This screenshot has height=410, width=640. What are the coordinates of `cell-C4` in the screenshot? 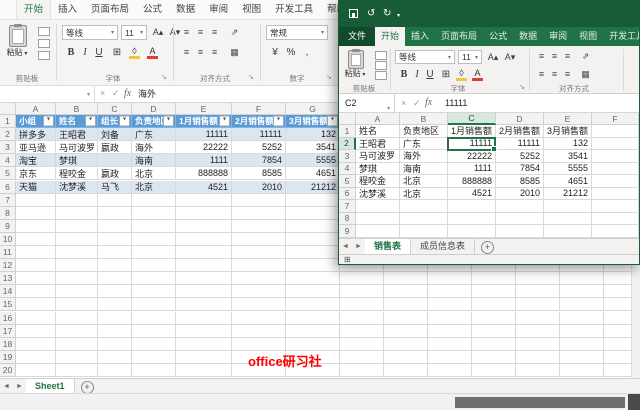 It's located at (115, 161).